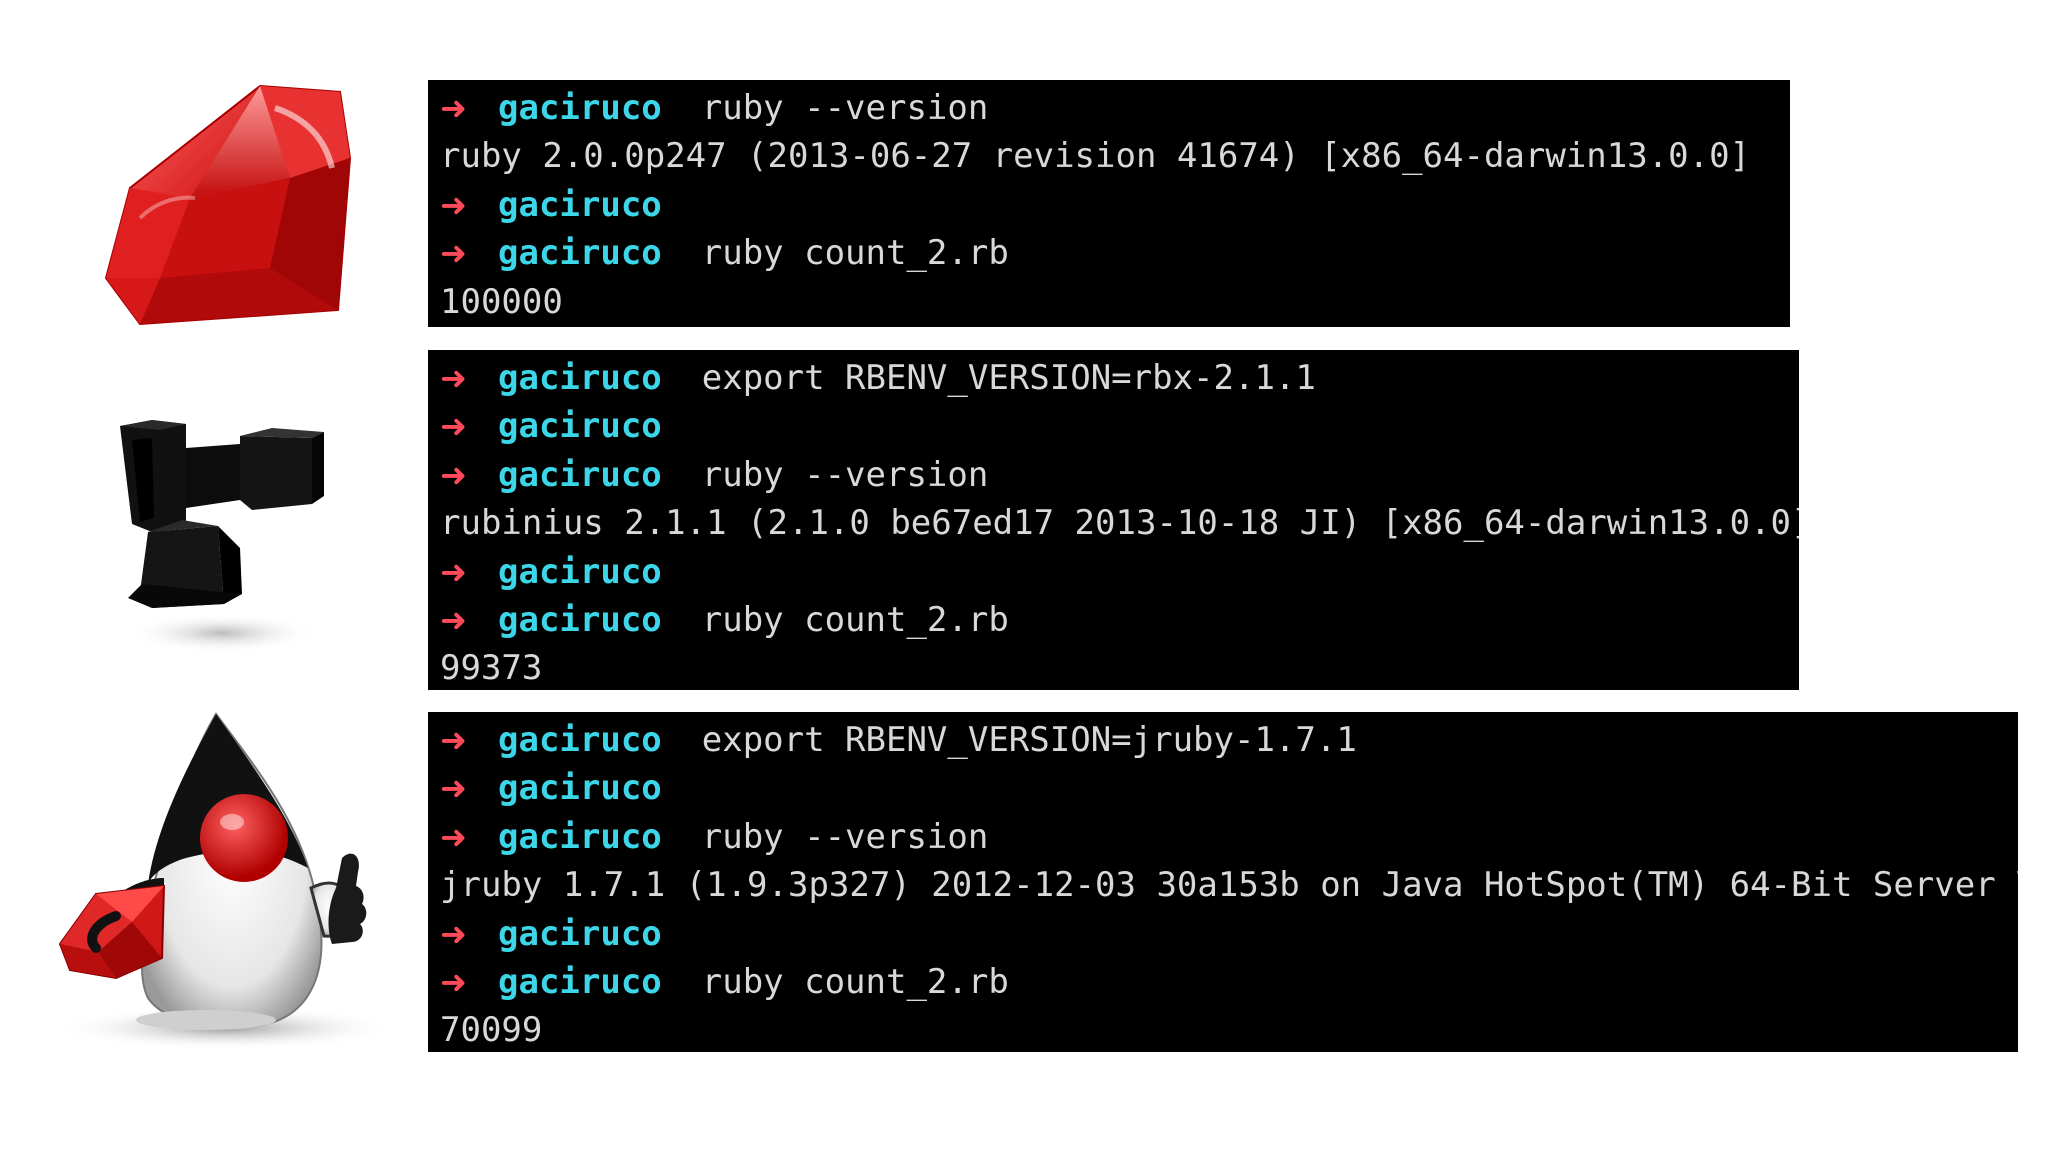 The image size is (2048, 1152). What do you see at coordinates (231, 206) in the screenshot?
I see `ruby-logo-icon` at bounding box center [231, 206].